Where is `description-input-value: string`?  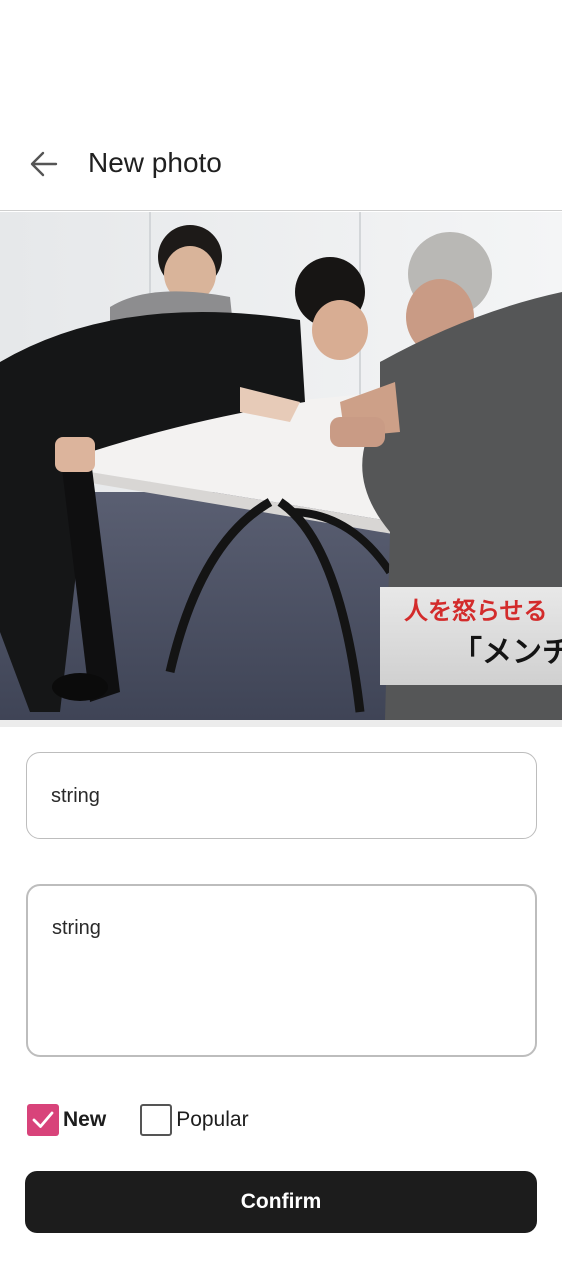 description-input-value: string is located at coordinates (76, 928).